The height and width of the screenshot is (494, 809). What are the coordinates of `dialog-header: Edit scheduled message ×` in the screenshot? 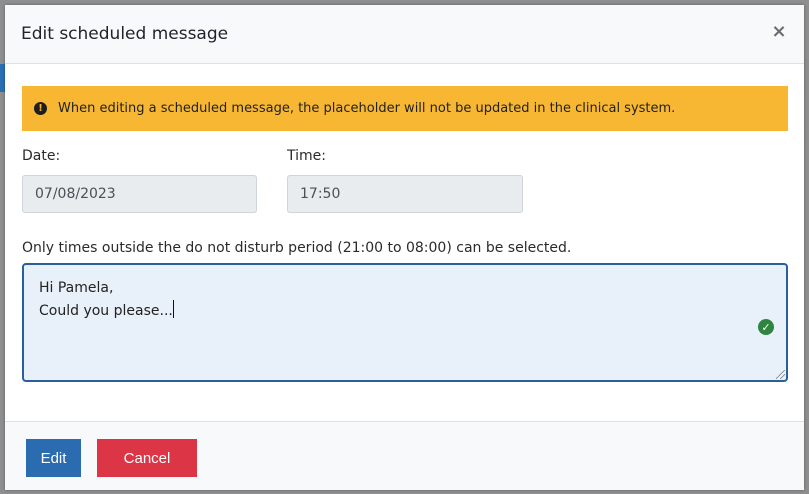 It's located at (404, 34).